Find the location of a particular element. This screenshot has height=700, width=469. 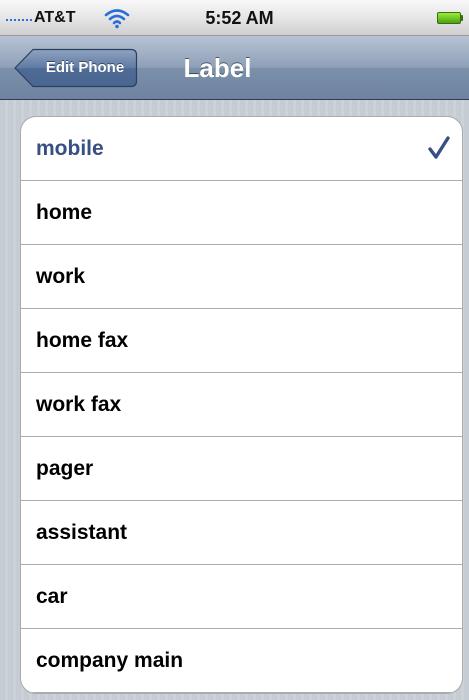

checkmark-icon is located at coordinates (439, 147).